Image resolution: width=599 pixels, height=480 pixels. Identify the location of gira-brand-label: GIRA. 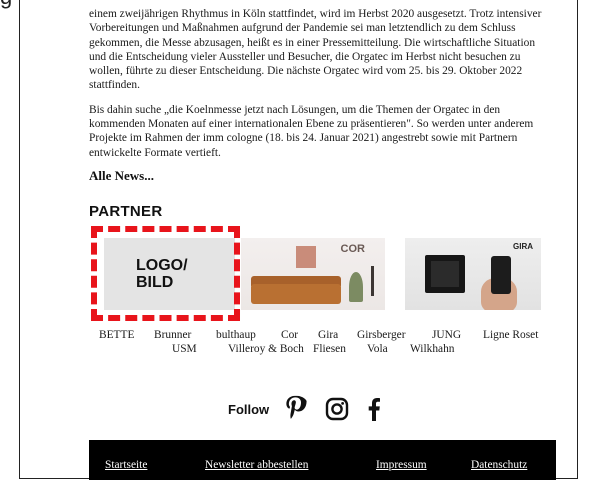
(523, 246).